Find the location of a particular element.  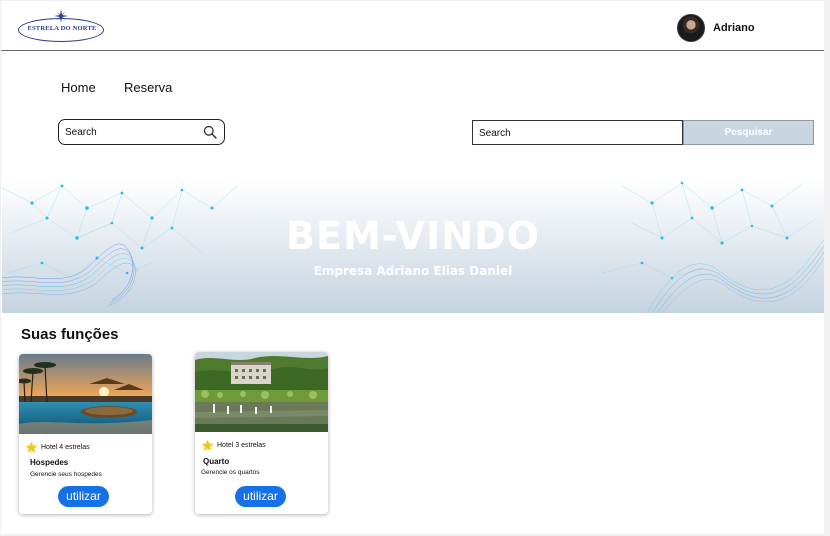

card-rating-text: Hotel 4 estrelas is located at coordinates (65, 447).